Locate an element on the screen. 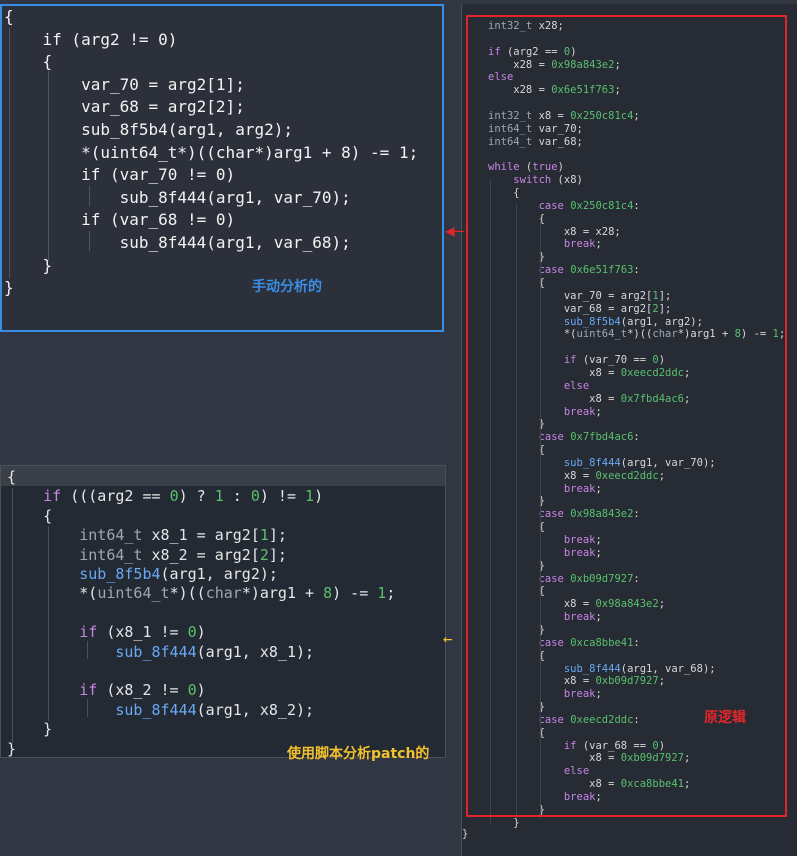  patched-analysis-label: 使用脚本分析patch的 is located at coordinates (358, 754).